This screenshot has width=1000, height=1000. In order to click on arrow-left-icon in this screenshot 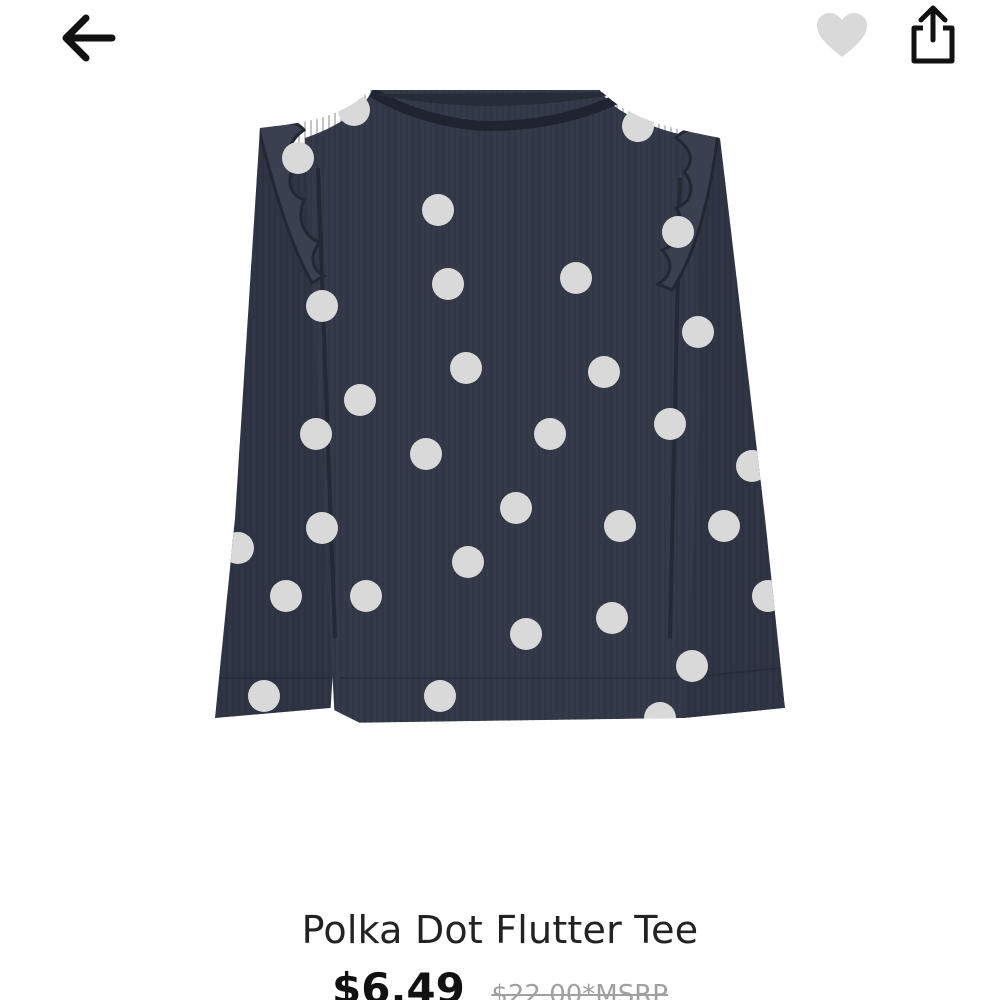, I will do `click(89, 38)`.